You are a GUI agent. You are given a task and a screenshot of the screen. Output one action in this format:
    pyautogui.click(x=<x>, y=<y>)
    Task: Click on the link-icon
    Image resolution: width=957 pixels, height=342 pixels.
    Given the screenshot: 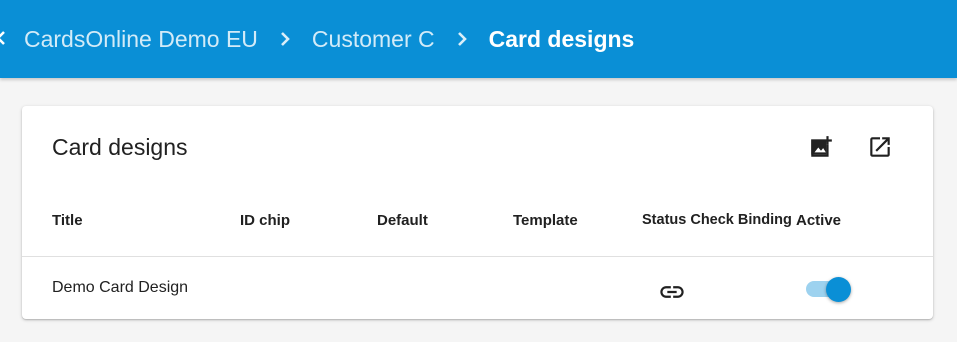 What is the action you would take?
    pyautogui.click(x=672, y=292)
    